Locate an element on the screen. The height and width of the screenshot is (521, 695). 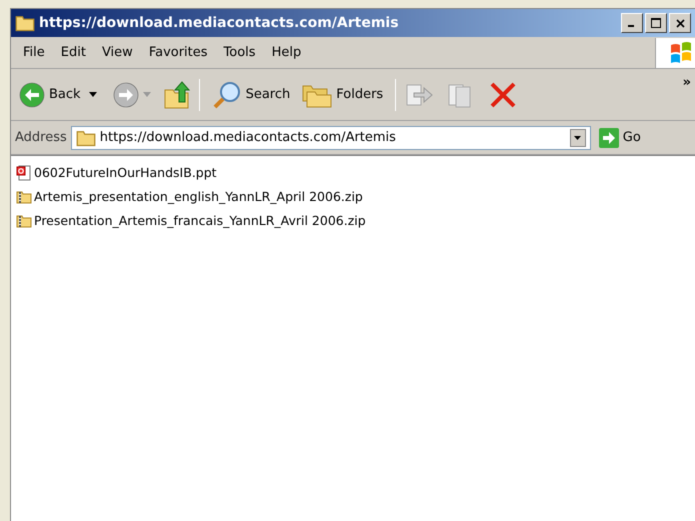
menu-item: Edit is located at coordinates (73, 52).